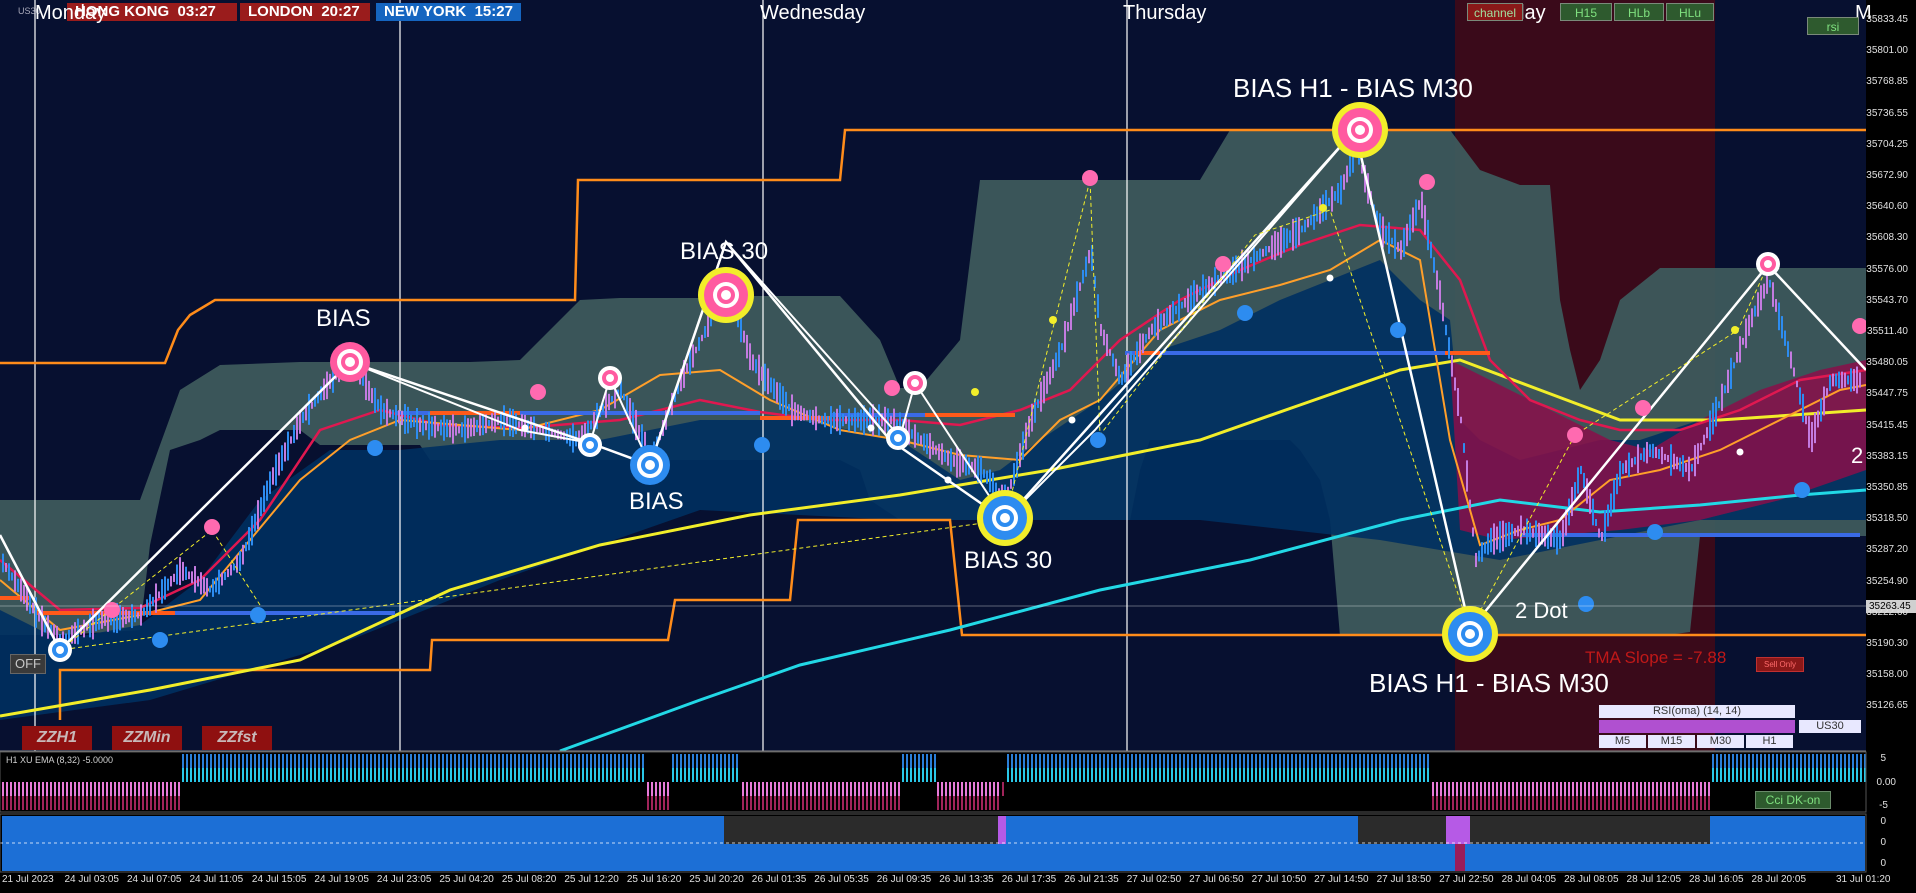 The image size is (1916, 893). Describe the element at coordinates (1495, 12) in the screenshot. I see `channel-button: channel` at that location.